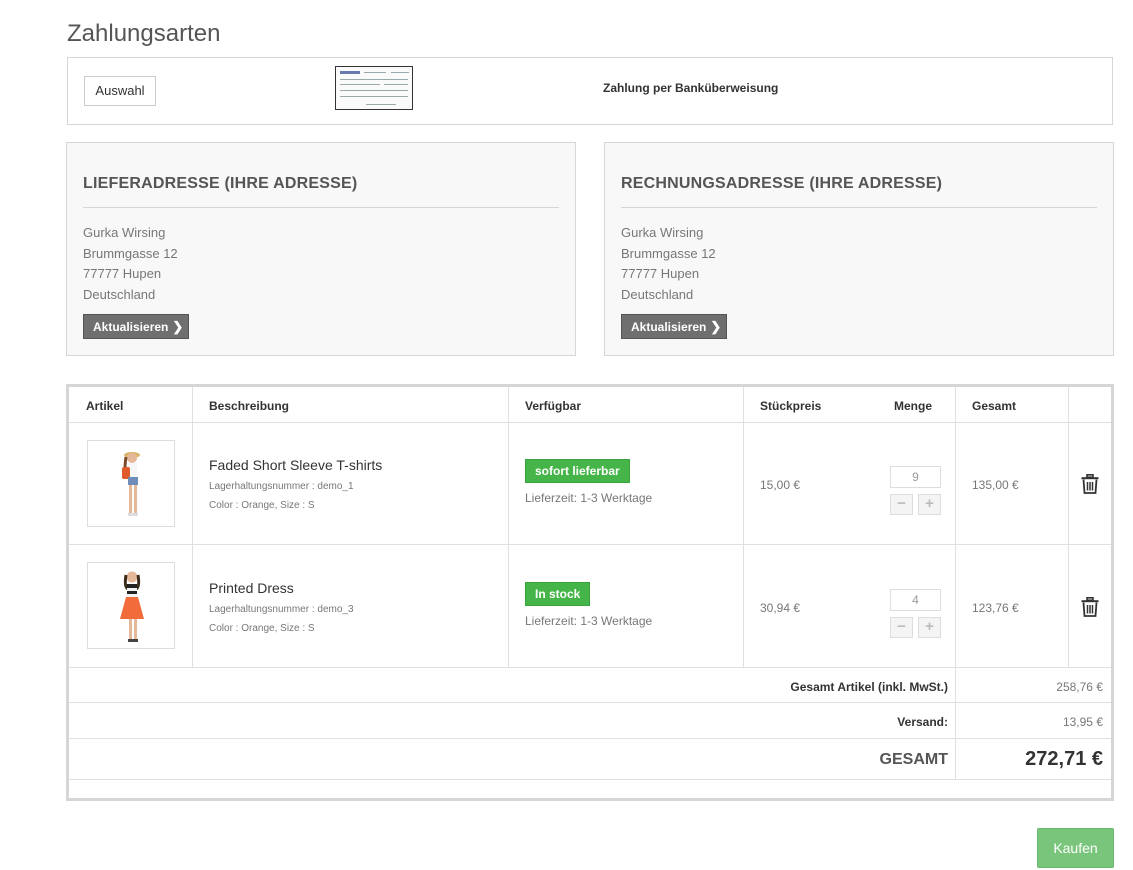  What do you see at coordinates (281, 609) in the screenshot?
I see `product-sku: Lagerhaltungsnummer : demo_3` at bounding box center [281, 609].